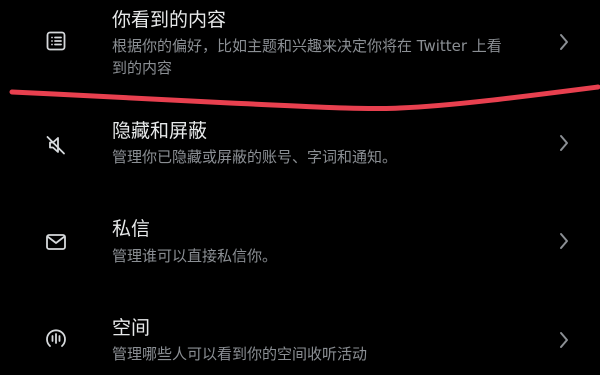  Describe the element at coordinates (131, 229) in the screenshot. I see `row-title: 私信` at that location.